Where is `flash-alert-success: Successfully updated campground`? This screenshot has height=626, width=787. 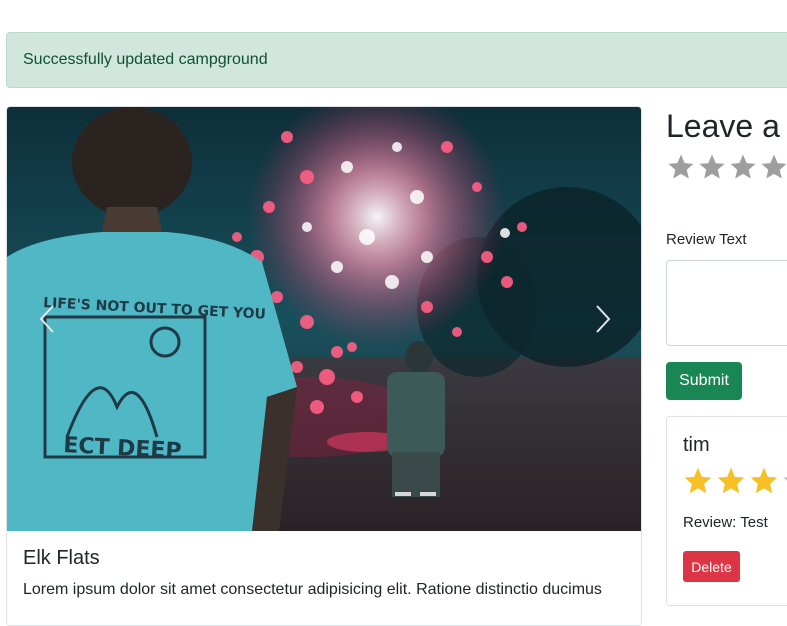 flash-alert-success: Successfully updated campground is located at coordinates (396, 60).